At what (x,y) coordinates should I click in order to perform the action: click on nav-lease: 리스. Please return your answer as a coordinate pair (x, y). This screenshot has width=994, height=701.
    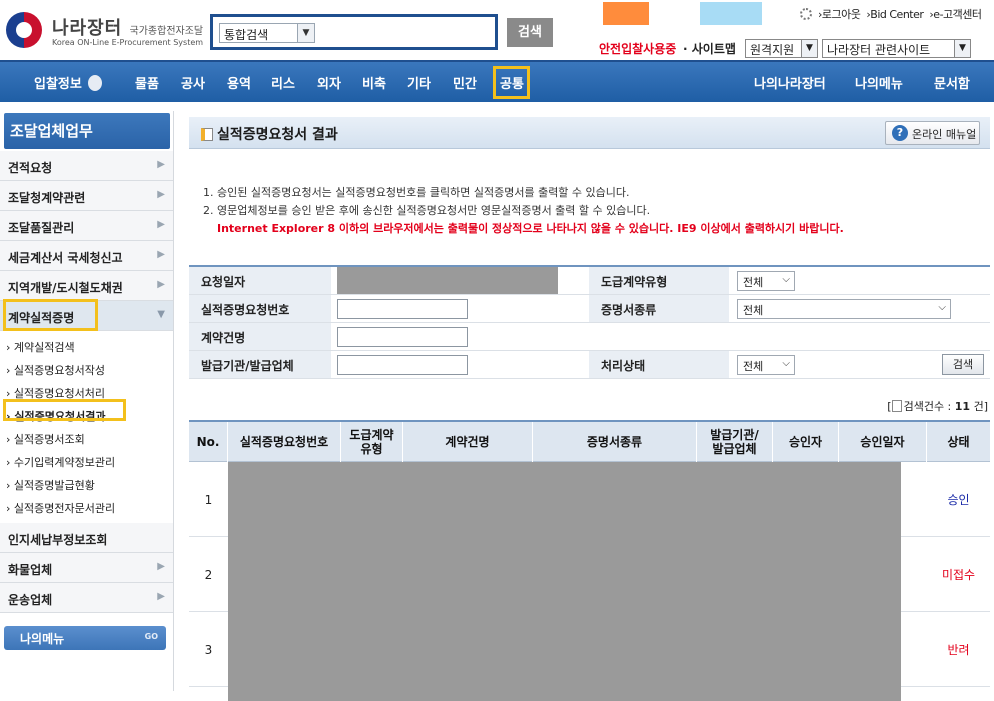
    Looking at the image, I should click on (283, 82).